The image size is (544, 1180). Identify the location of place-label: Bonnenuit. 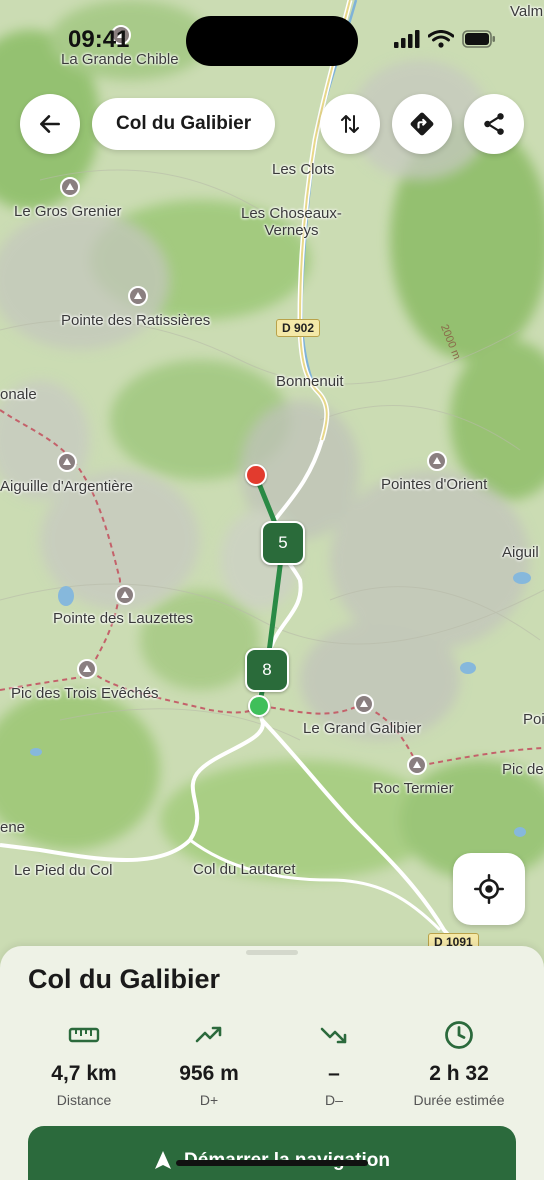
(310, 381).